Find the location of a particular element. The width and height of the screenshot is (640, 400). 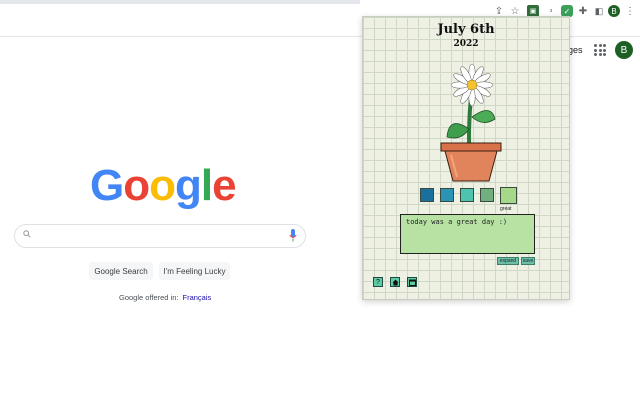

feeling-lucky-button: I'm Feeling Lucky is located at coordinates (194, 271).